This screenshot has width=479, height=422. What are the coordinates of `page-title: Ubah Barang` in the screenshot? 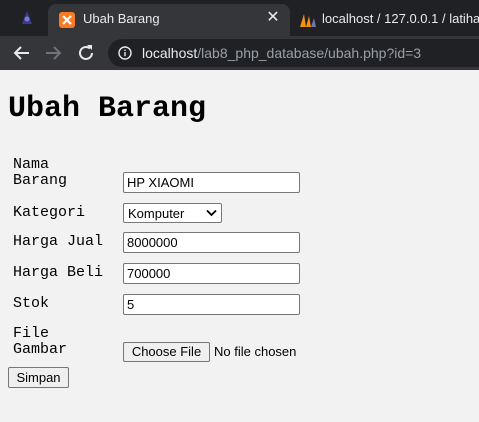 It's located at (107, 109).